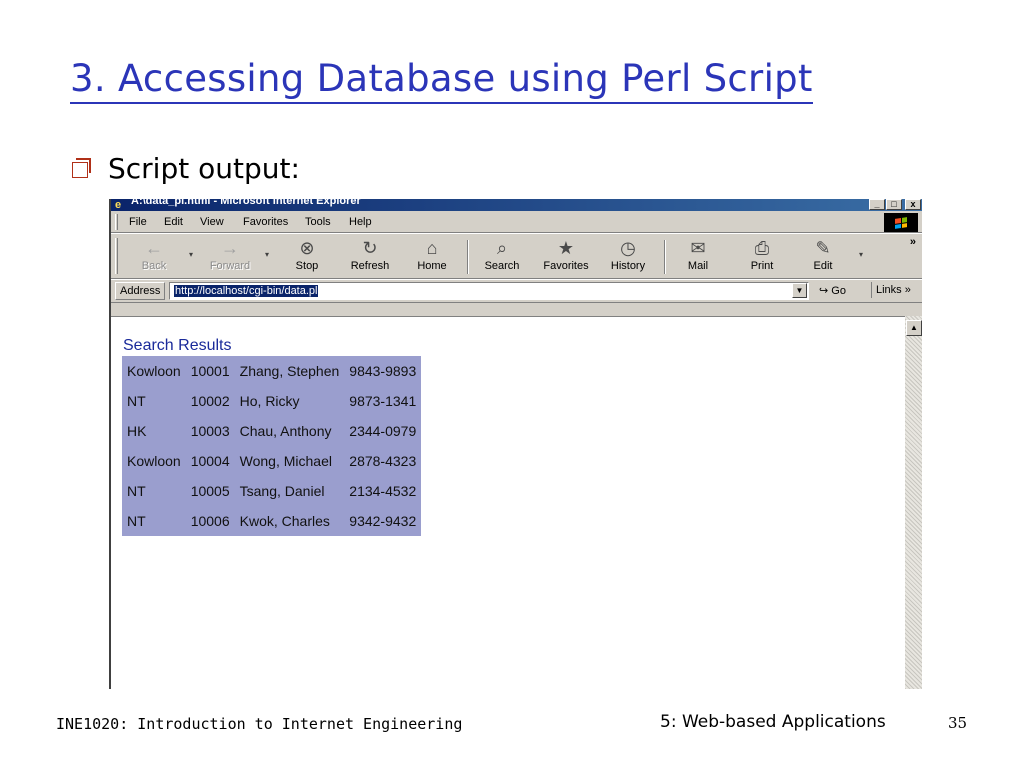 The width and height of the screenshot is (1024, 768). I want to click on refresh-button: ↻ Refresh, so click(370, 255).